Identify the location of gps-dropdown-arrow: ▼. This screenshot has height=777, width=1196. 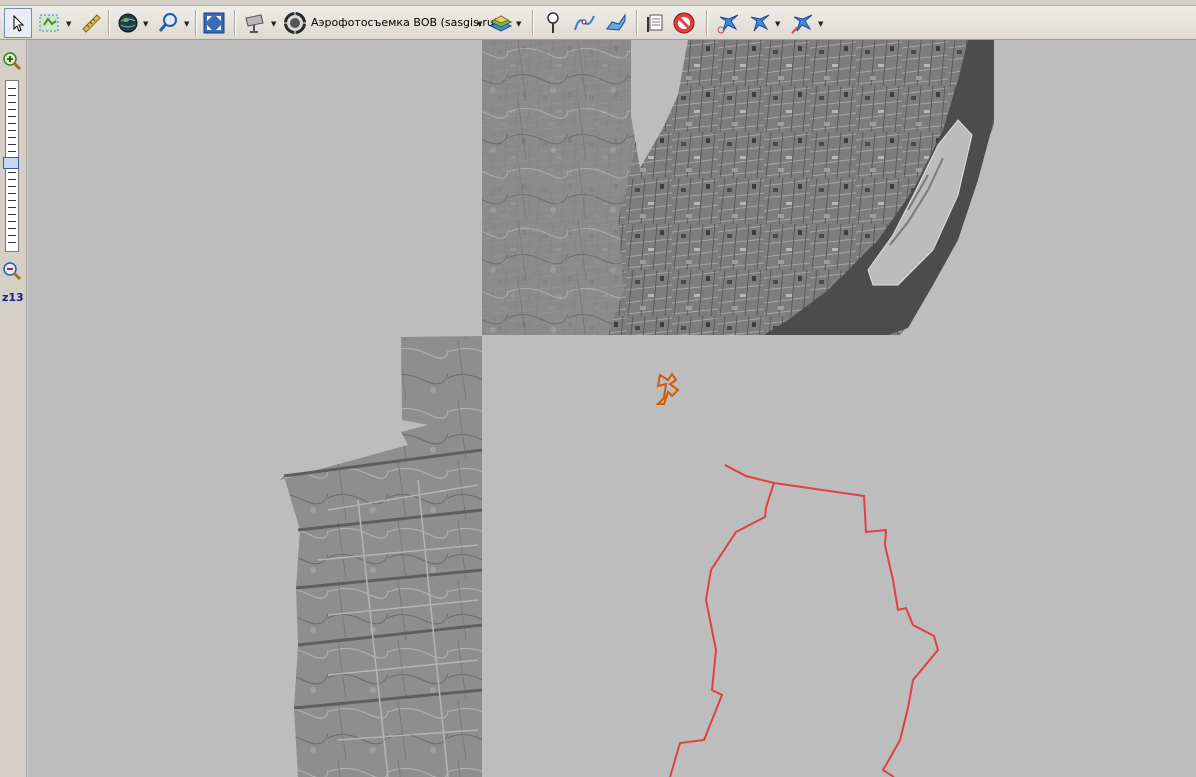
(273, 24).